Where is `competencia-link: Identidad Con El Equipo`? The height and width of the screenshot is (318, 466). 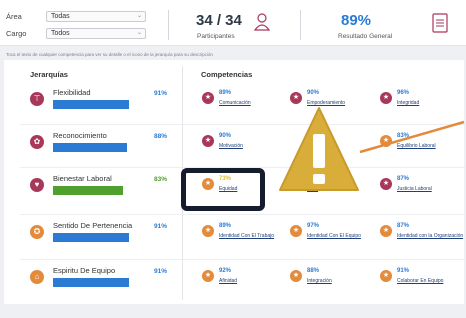
competencia-link: Identidad Con El Equipo is located at coordinates (334, 236).